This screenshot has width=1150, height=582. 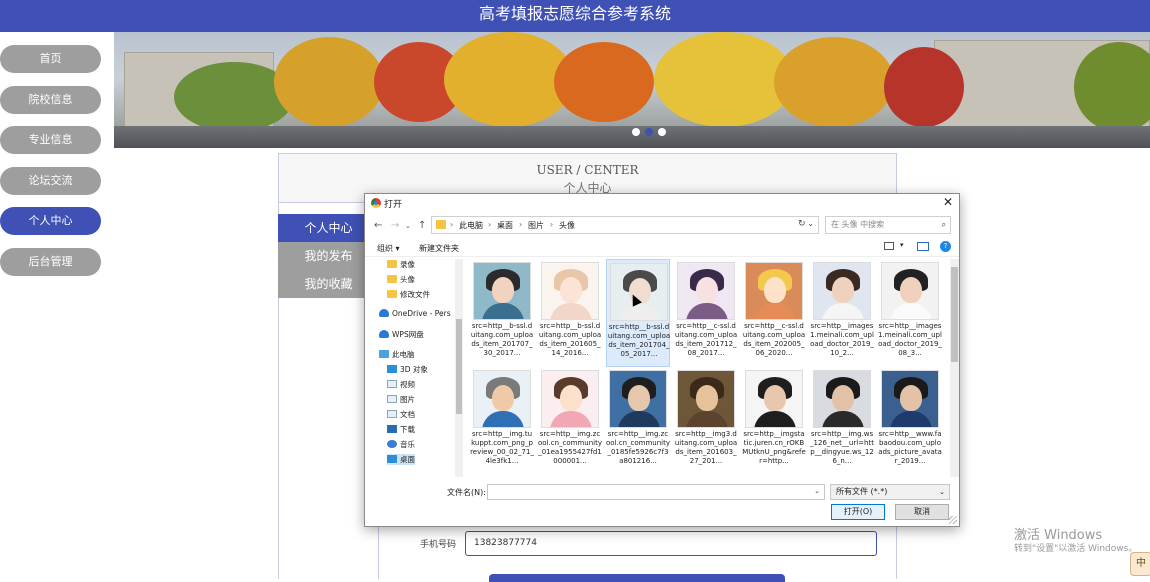 I want to click on view-options-icon, so click(x=889, y=246).